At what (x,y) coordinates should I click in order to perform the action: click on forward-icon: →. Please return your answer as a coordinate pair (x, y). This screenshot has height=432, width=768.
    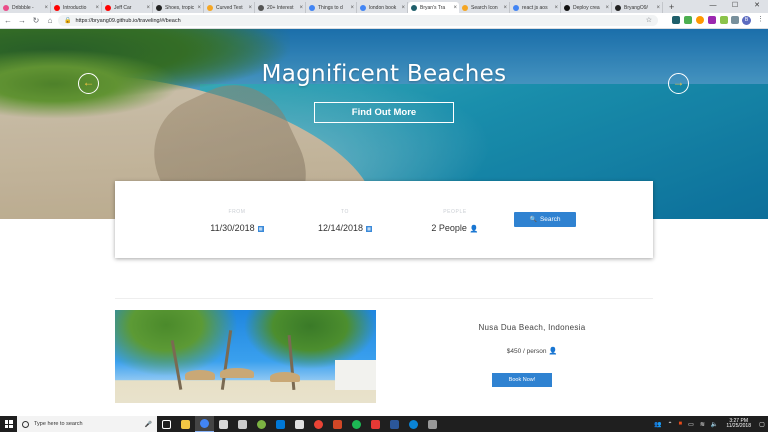
    Looking at the image, I should click on (22, 20).